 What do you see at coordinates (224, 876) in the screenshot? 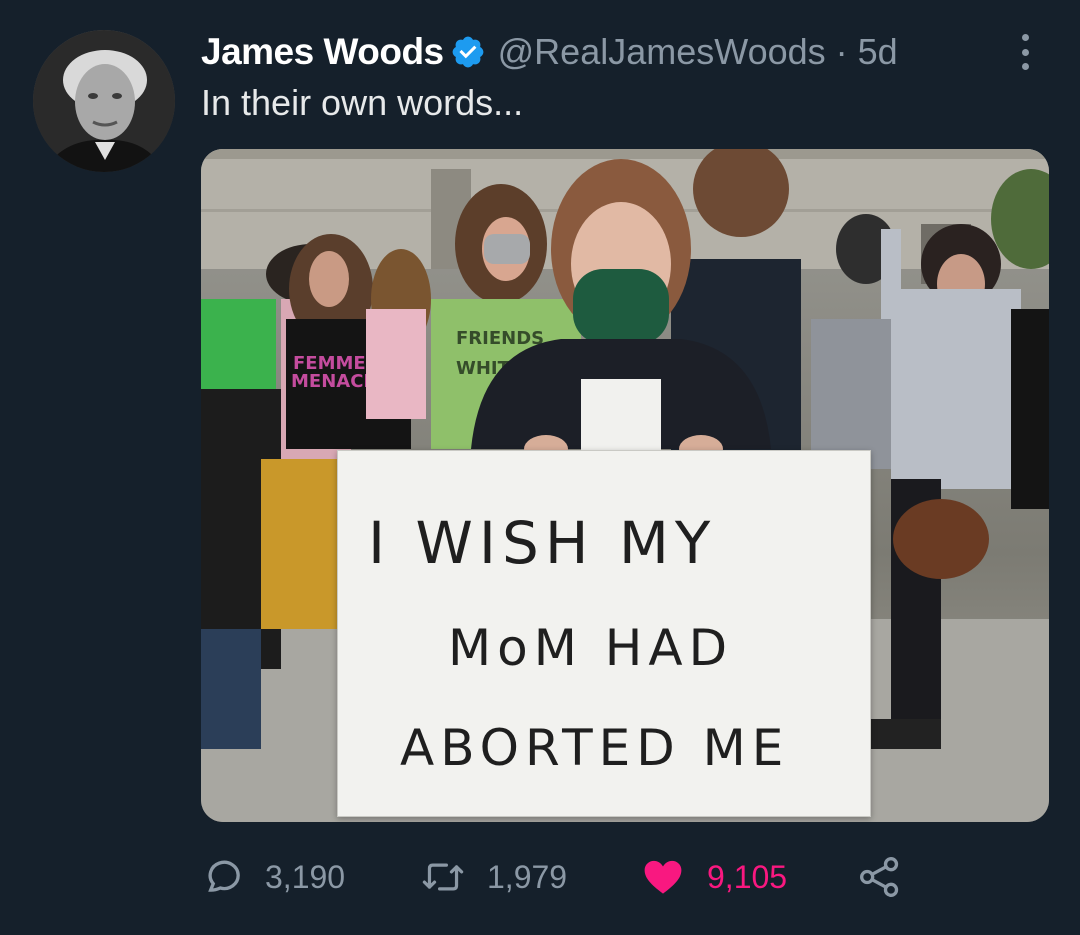
I see `reply-icon` at bounding box center [224, 876].